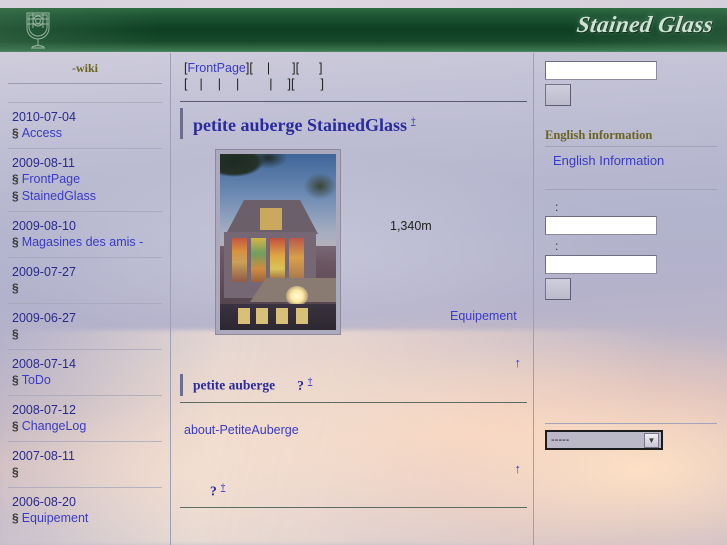 This screenshot has height=545, width=727. I want to click on list-item: § StainedGlass, so click(85, 196).